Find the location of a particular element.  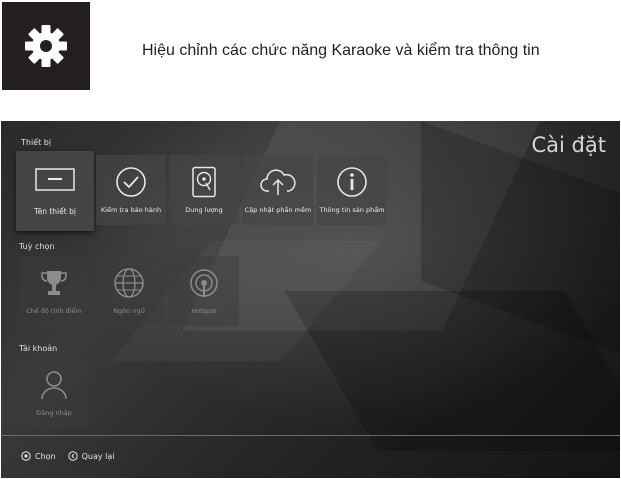

tile-label: Kiểm tra bảo hành is located at coordinates (131, 210).